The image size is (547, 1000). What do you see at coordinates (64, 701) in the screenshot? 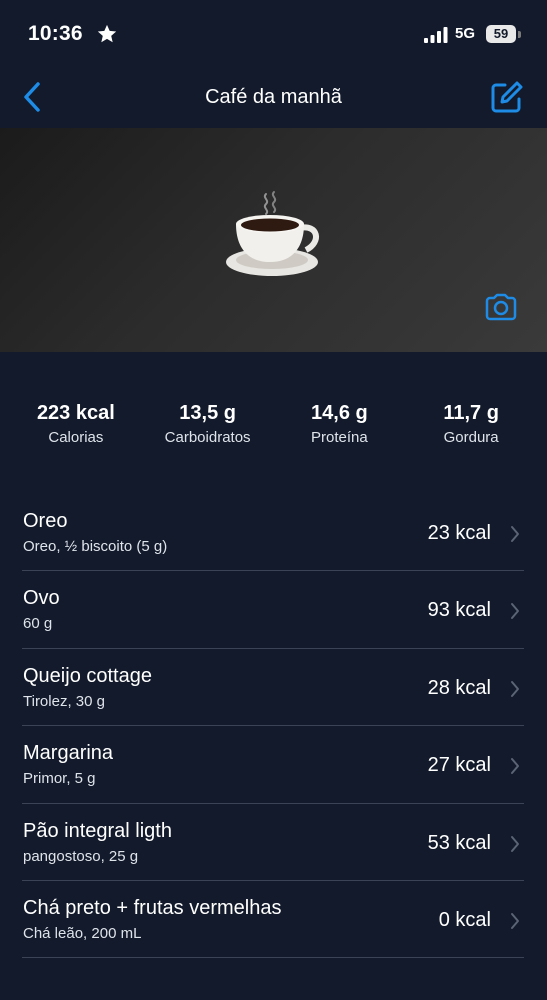
I see `food-detail: Tirolez, 30 g` at bounding box center [64, 701].